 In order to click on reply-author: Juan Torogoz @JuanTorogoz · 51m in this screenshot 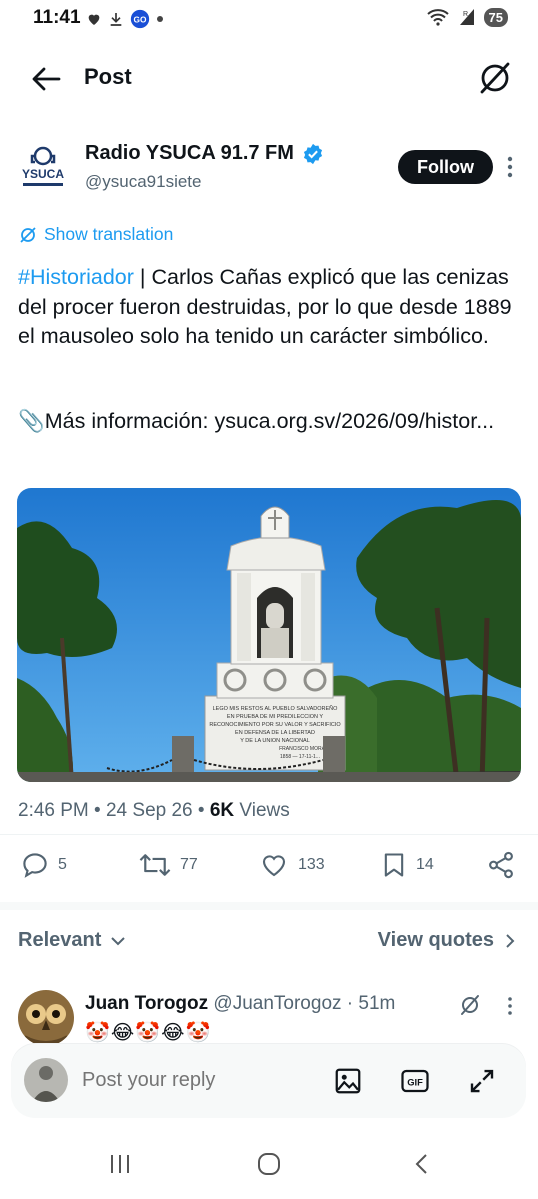, I will do `click(240, 1004)`.